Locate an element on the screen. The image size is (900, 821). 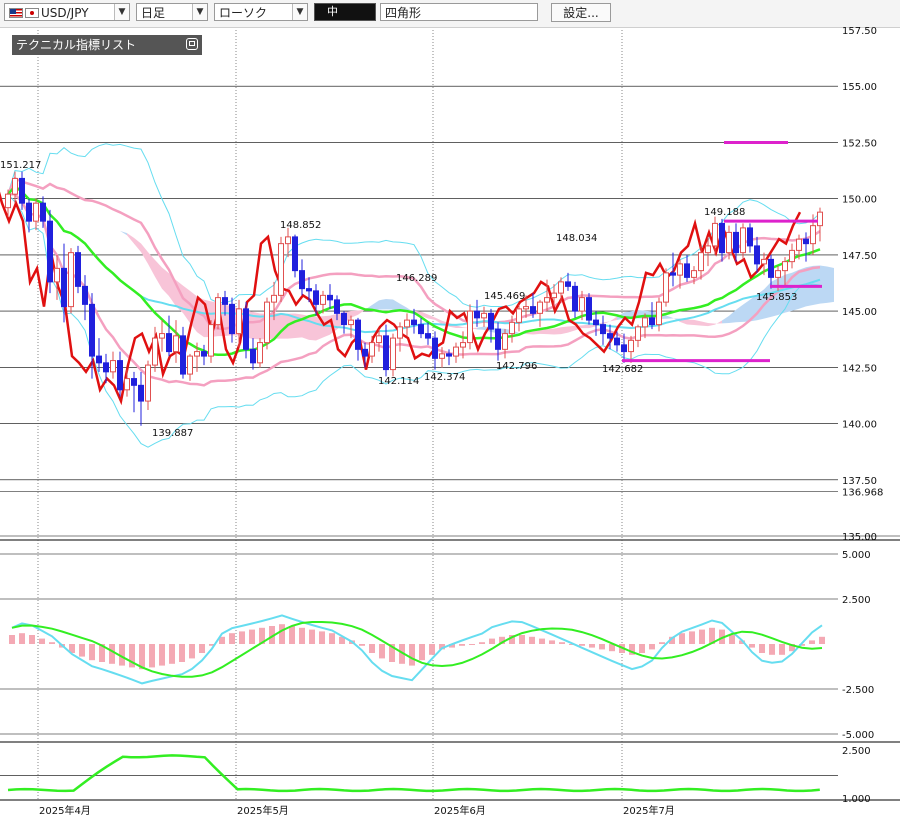
date-axis-label: 2025年6月 is located at coordinates (460, 810).